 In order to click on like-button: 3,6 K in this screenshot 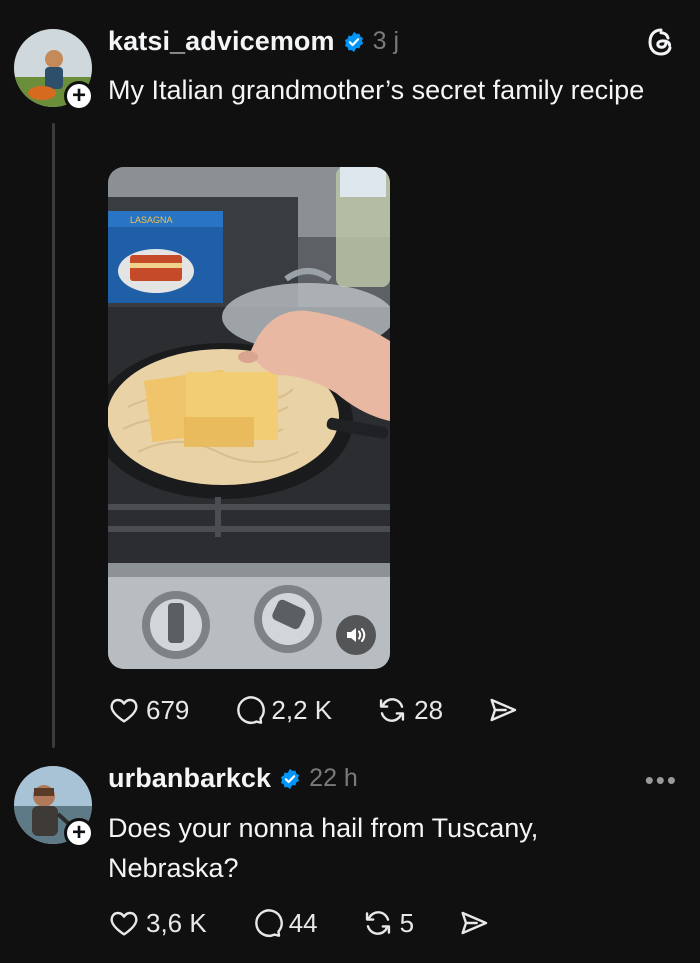, I will do `click(157, 923)`.